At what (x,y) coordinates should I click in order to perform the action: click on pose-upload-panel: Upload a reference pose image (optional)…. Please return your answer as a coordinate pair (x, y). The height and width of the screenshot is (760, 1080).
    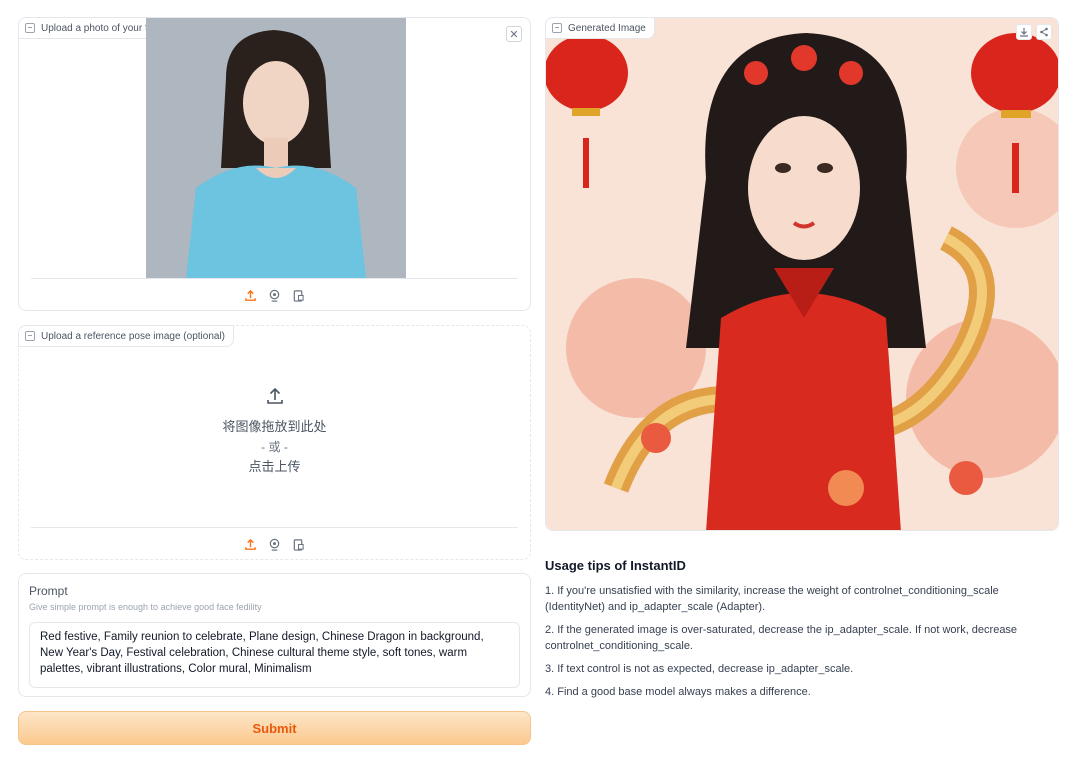
    Looking at the image, I should click on (274, 442).